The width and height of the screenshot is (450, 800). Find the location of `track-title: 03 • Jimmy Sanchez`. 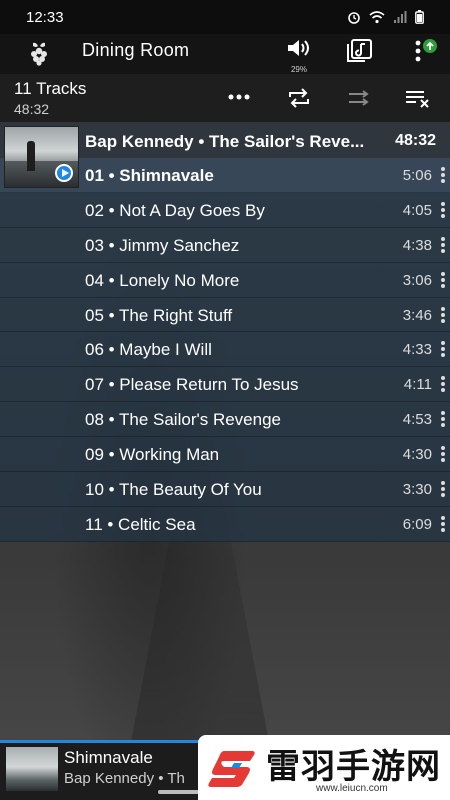

track-title: 03 • Jimmy Sanchez is located at coordinates (162, 245).